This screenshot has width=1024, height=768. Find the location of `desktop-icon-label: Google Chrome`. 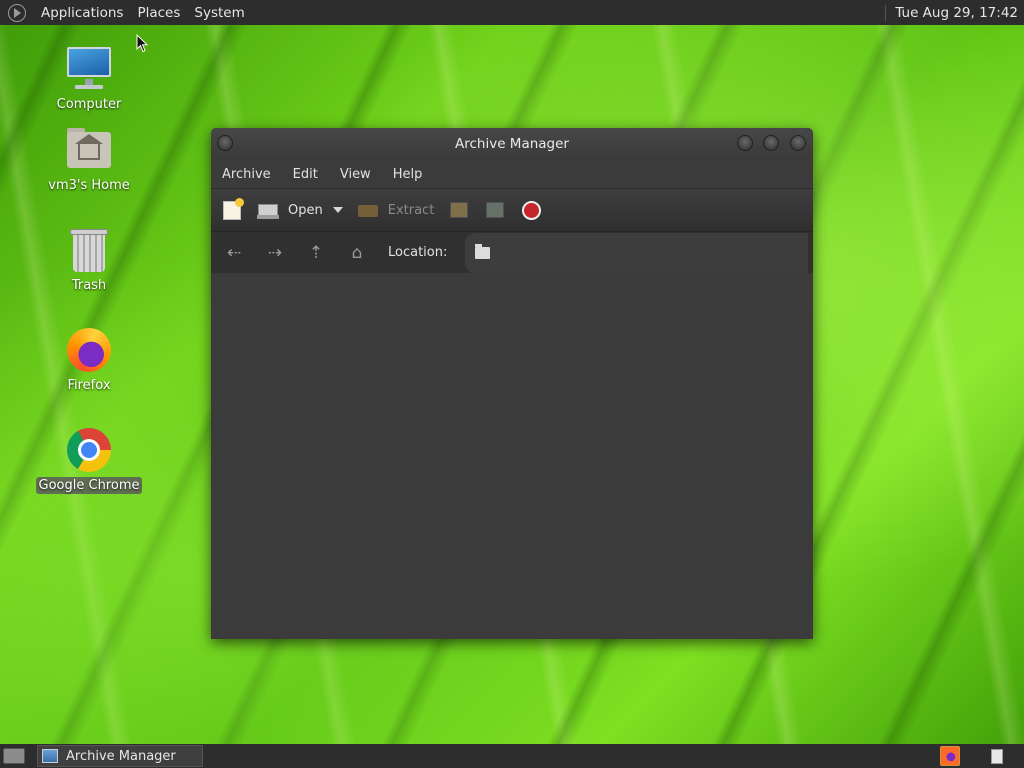

desktop-icon-label: Google Chrome is located at coordinates (89, 485).